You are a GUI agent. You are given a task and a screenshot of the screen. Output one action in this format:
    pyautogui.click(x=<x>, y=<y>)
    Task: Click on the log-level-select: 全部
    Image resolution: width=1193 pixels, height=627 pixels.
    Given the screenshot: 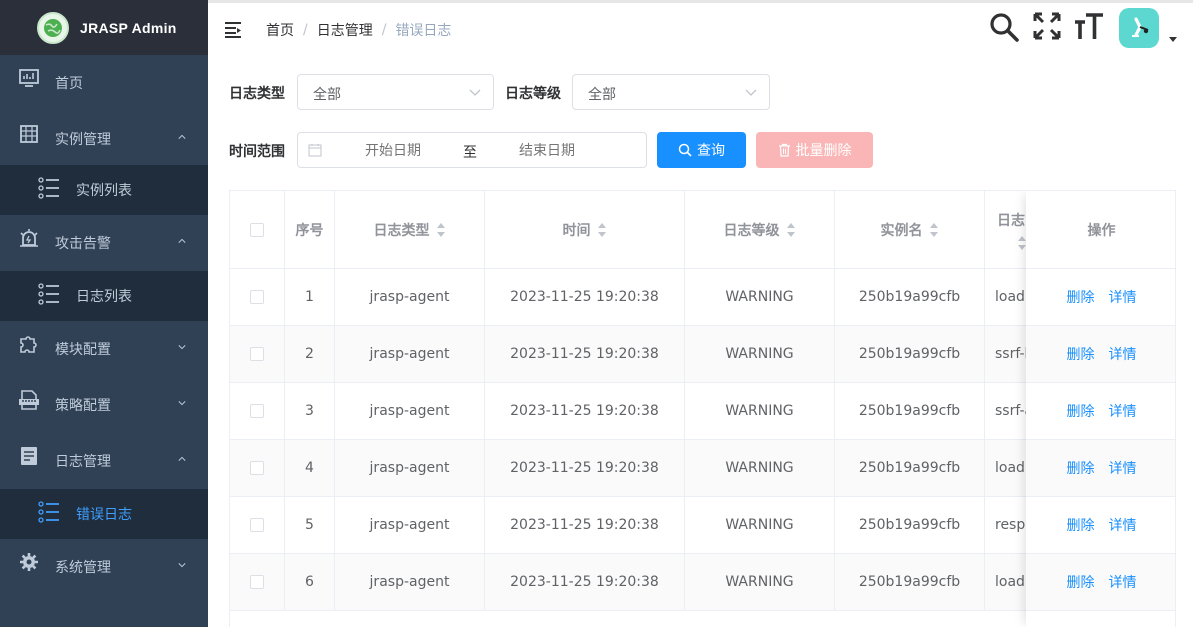 What is the action you would take?
    pyautogui.click(x=671, y=92)
    